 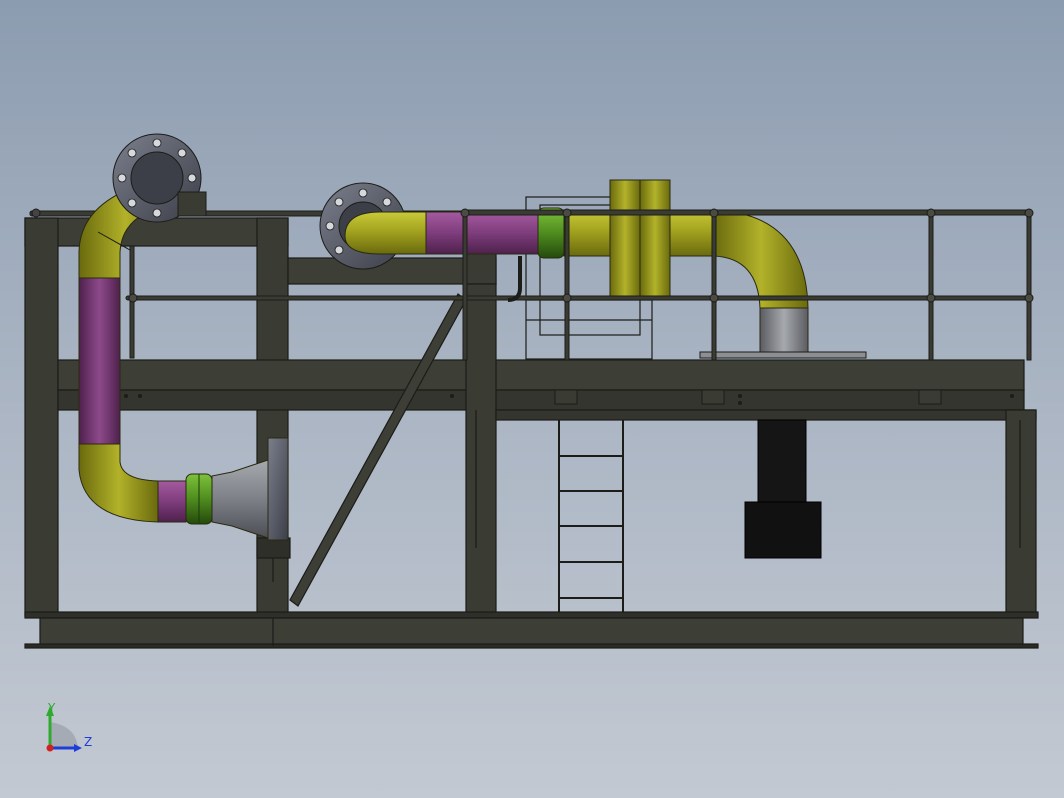 I want to click on diagonal-brace, so click(x=378, y=450).